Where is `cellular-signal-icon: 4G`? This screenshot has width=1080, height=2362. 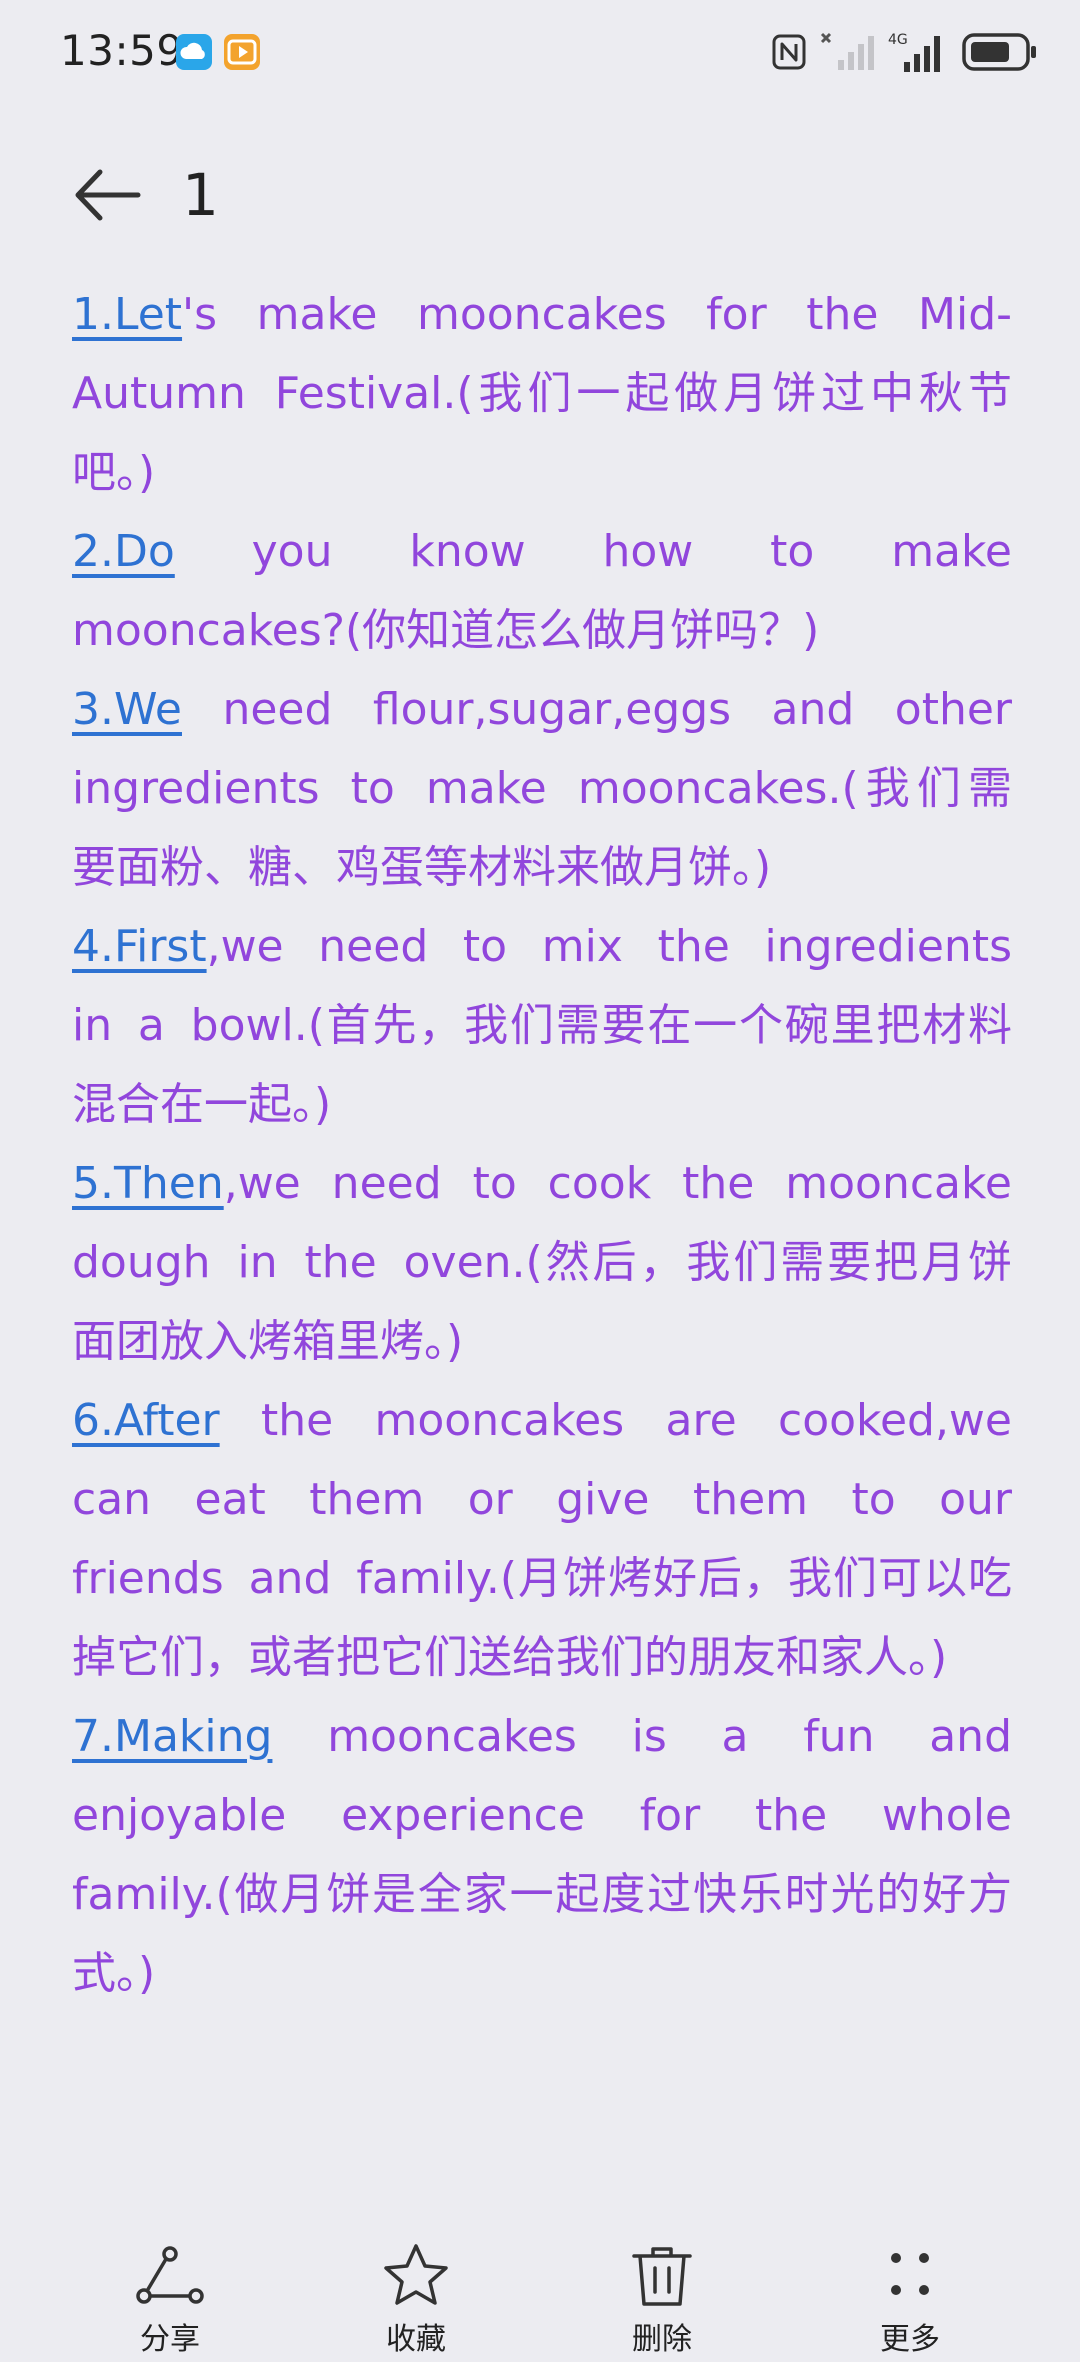
cellular-signal-icon: 4G is located at coordinates (914, 52).